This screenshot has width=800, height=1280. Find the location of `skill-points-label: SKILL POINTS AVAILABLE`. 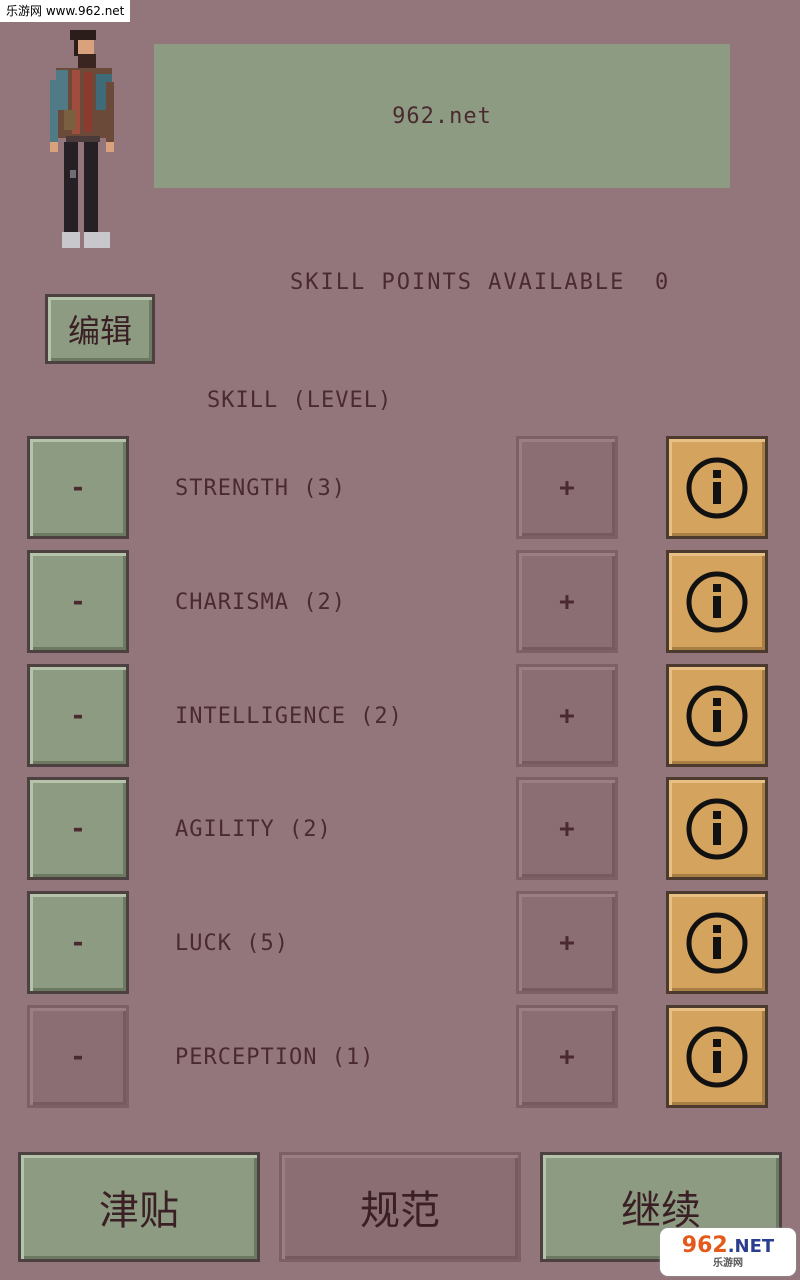

skill-points-label: SKILL POINTS AVAILABLE is located at coordinates (458, 282).